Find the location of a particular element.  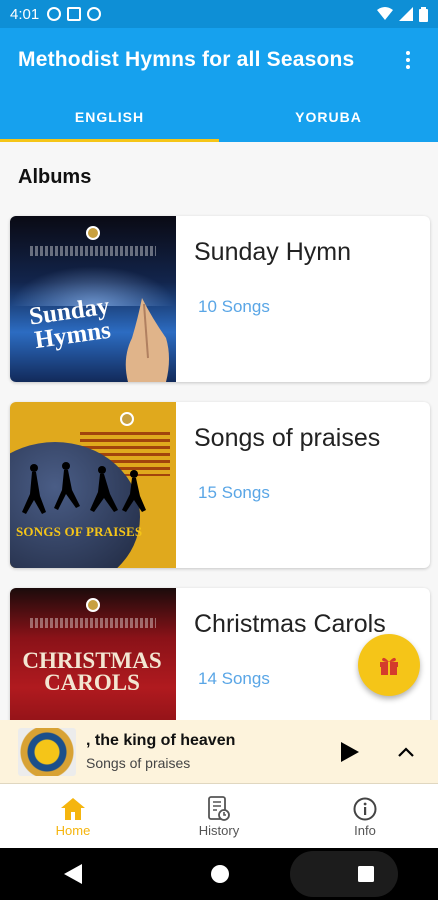

play-button is located at coordinates (350, 752).